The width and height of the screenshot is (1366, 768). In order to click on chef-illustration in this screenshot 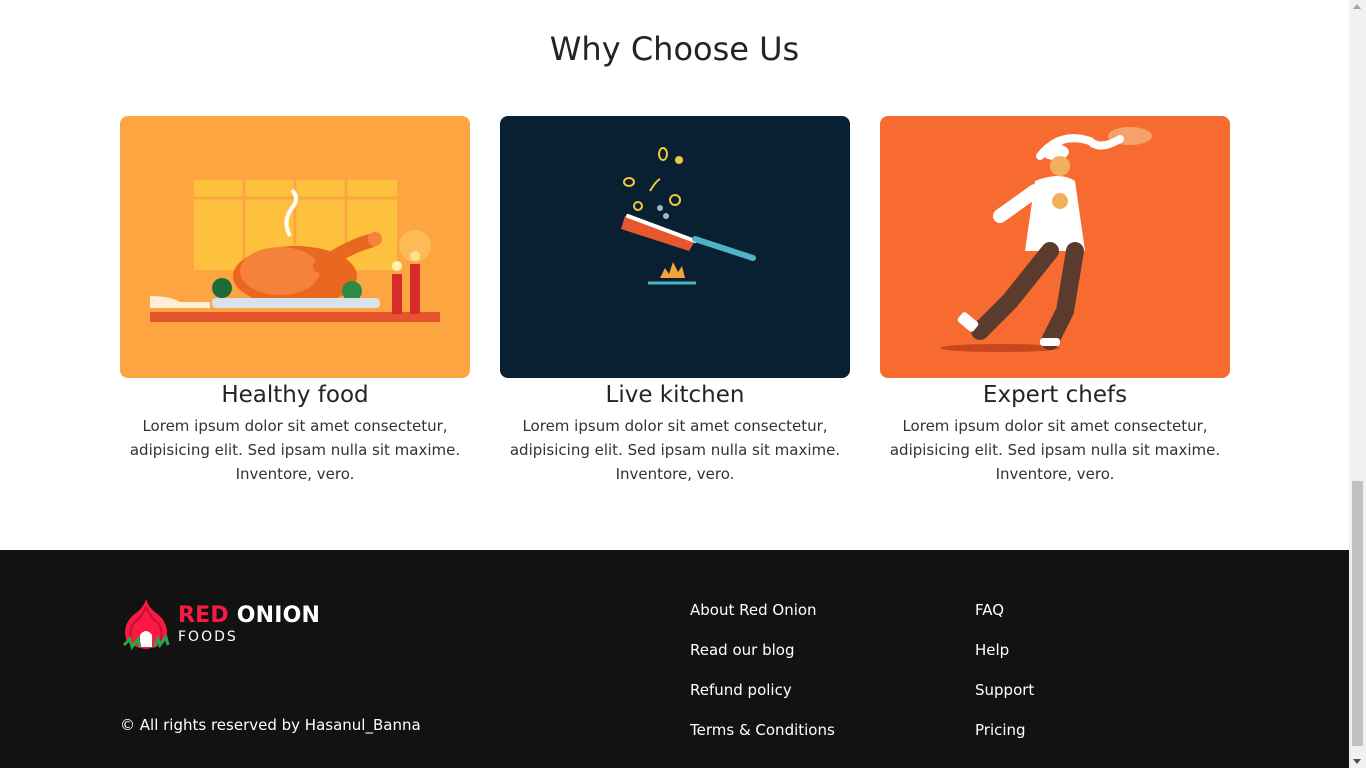, I will do `click(1055, 247)`.